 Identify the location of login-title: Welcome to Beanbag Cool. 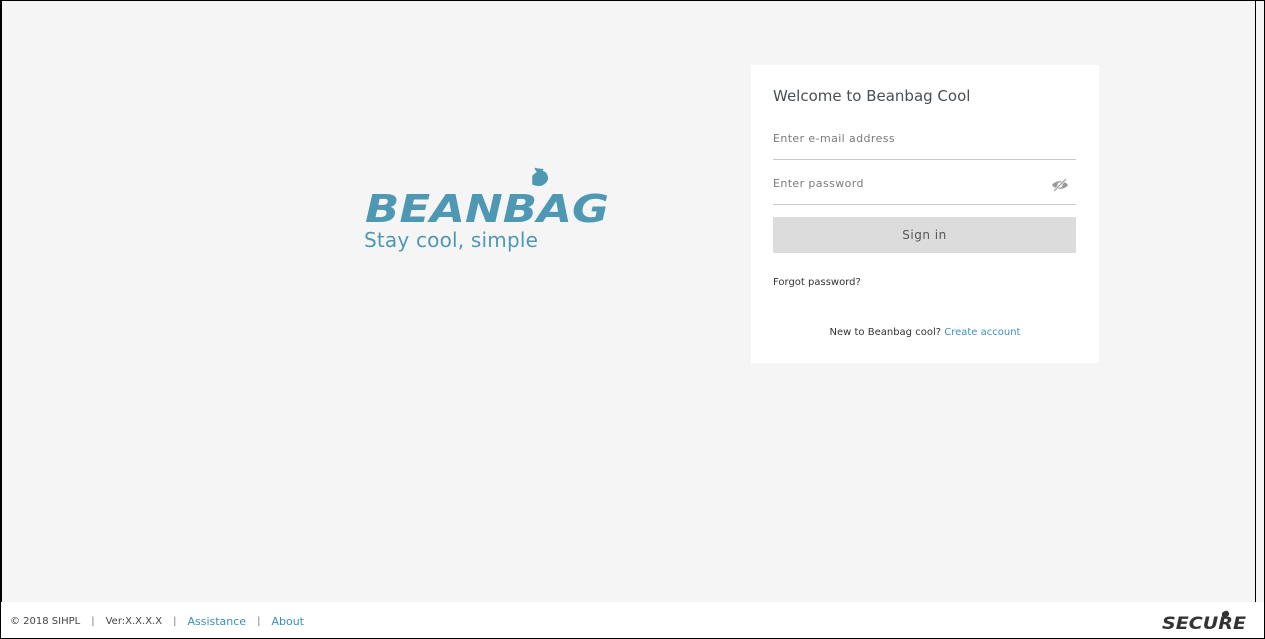
(872, 96).